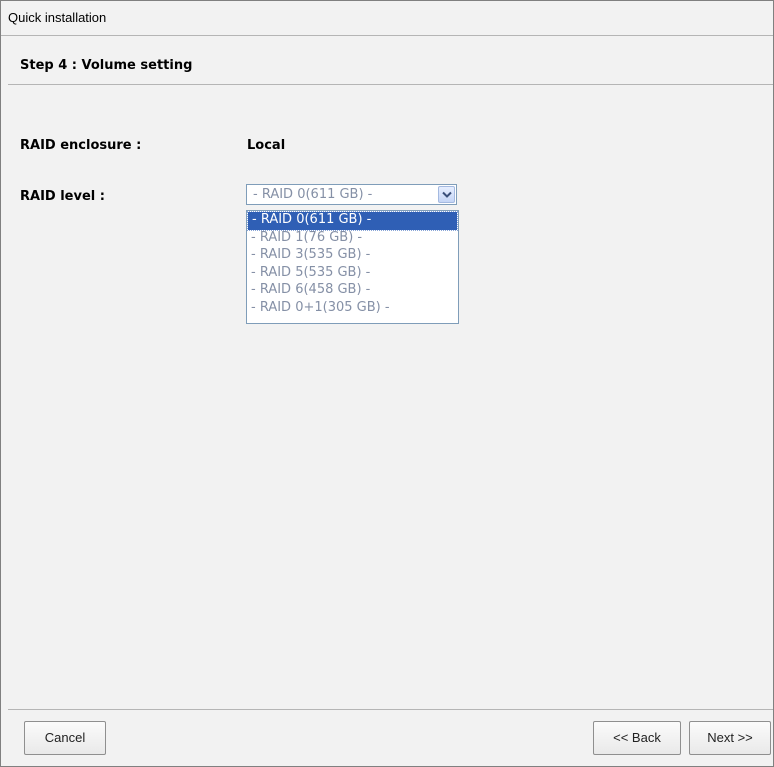 The width and height of the screenshot is (774, 767). I want to click on raid-level-selected-value: - RAID 0(611 GB) -, so click(313, 194).